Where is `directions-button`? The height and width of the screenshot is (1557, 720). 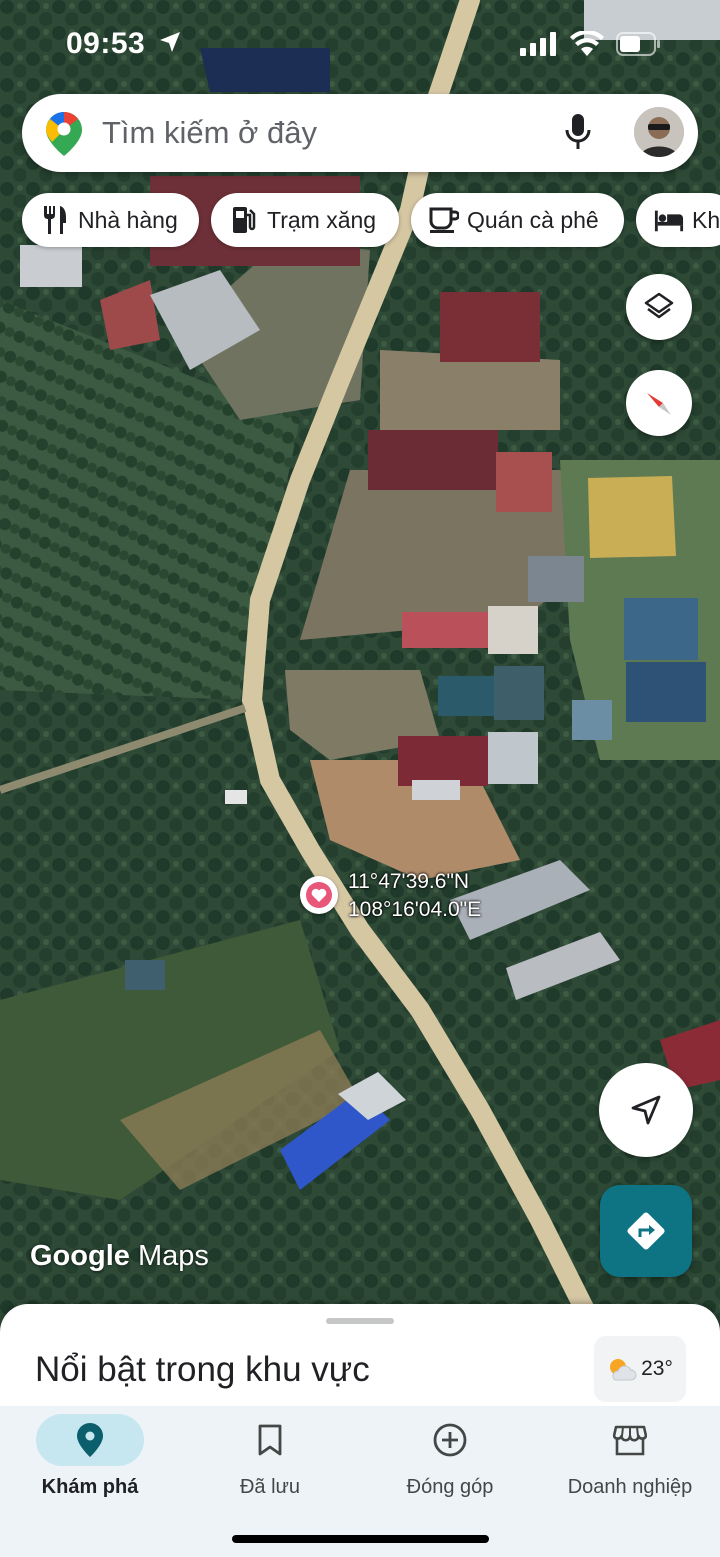
directions-button is located at coordinates (646, 1231).